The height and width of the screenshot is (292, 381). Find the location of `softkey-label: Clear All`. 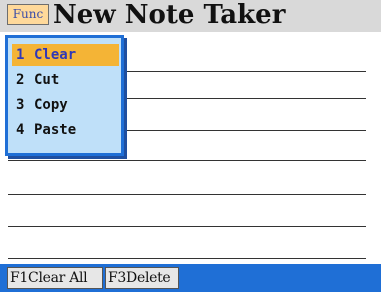

softkey-label: Clear All is located at coordinates (58, 278).